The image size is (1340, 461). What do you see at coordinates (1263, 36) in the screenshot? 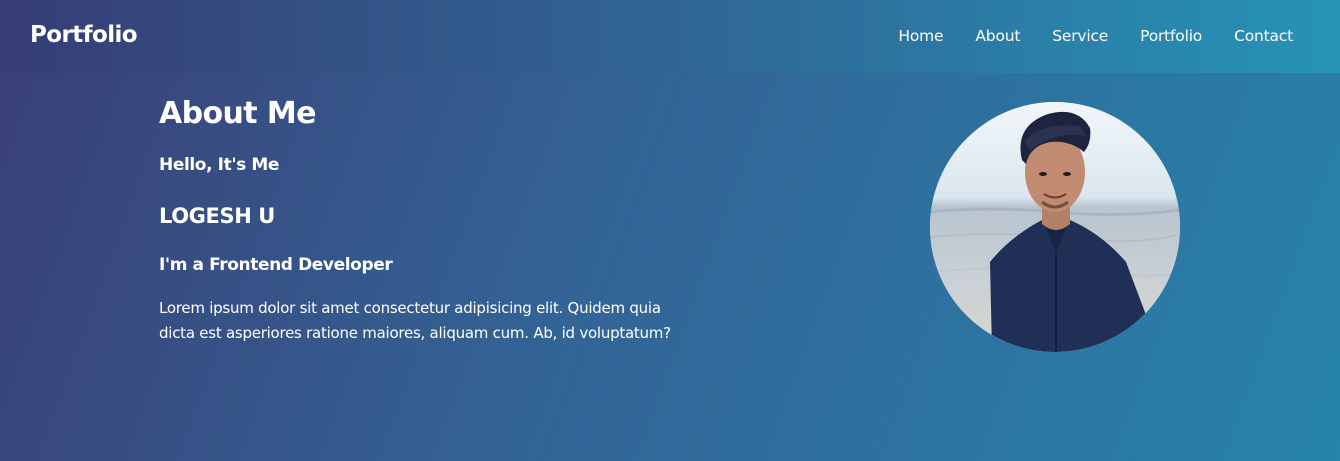
I see `nav-link-contact: Contact` at bounding box center [1263, 36].